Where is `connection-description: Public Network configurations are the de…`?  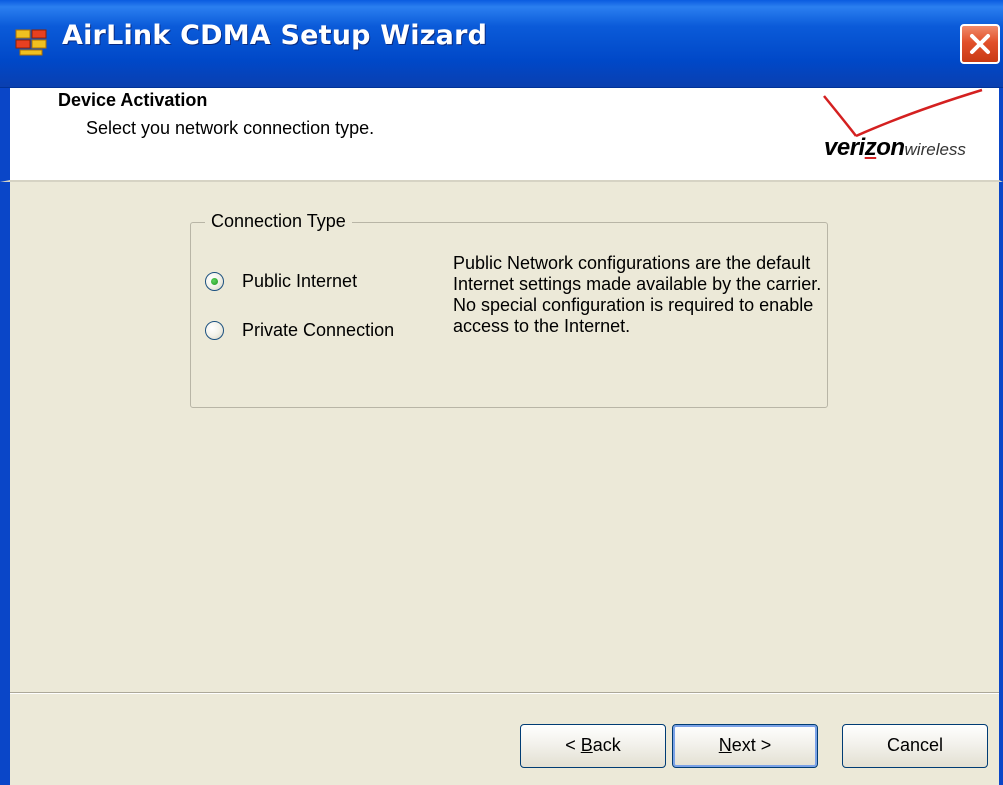
connection-description: Public Network configurations are the de… is located at coordinates (637, 294).